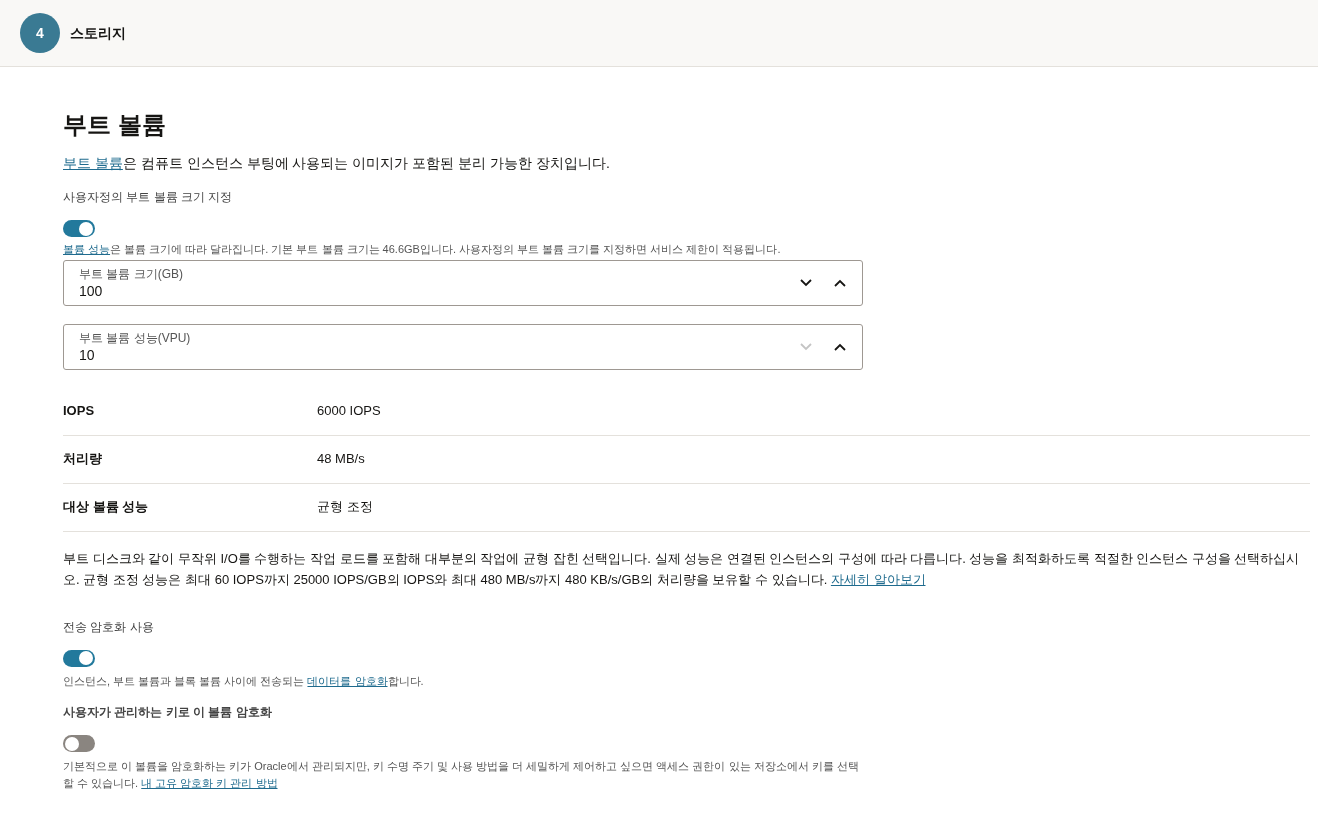 The image size is (1318, 826). Describe the element at coordinates (461, 775) in the screenshot. I see `help-text: 기본적으로 이 볼륨을 암호화하는 키가 Oracle에서 관리되지만, 키 수명 주기 및 사용 방법을 더 세밀하게 제어하고 싶으면 액세스 권한이 있는 저장소에서 키를 선택할 수 있습니다. 내 고유 암호화 키 관리 방법` at that location.